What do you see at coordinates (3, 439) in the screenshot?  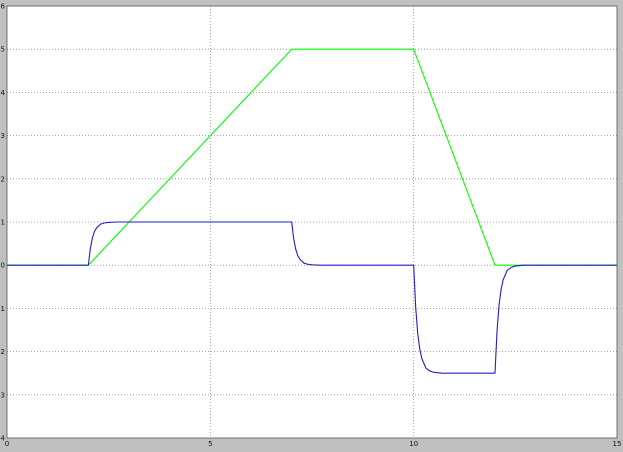 I see `y-tick-label: -4` at bounding box center [3, 439].